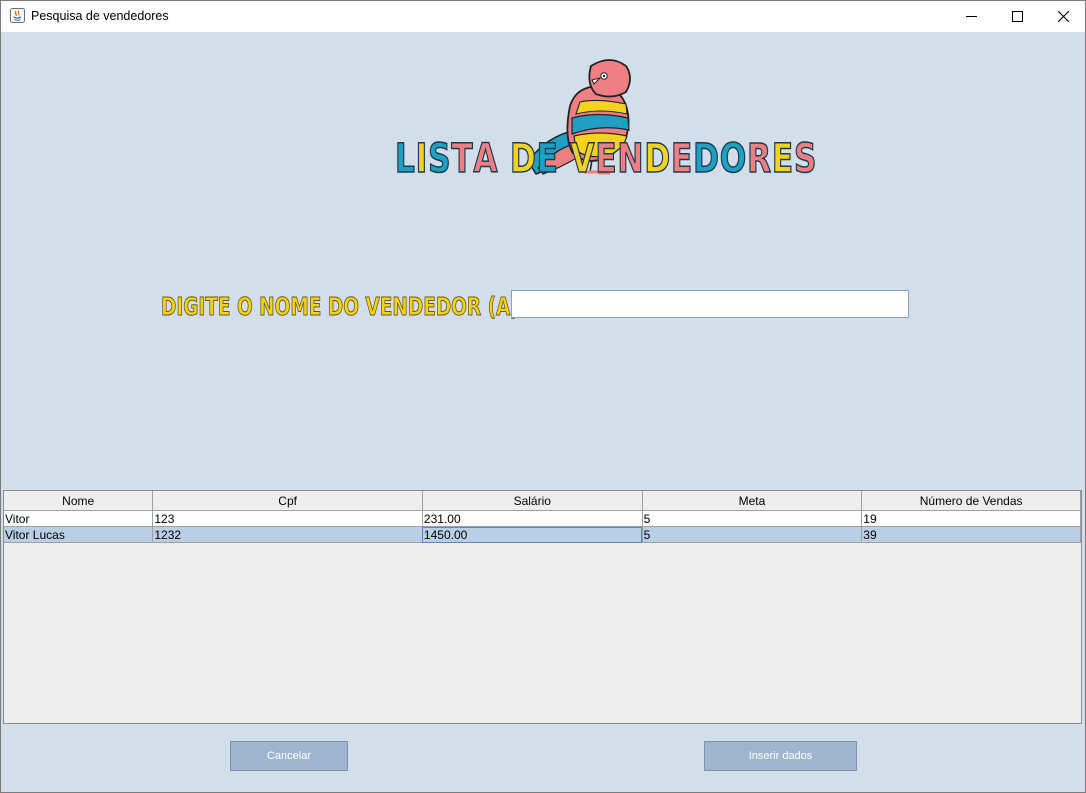 The height and width of the screenshot is (793, 1086). I want to click on column-header-salario: Salário, so click(532, 501).